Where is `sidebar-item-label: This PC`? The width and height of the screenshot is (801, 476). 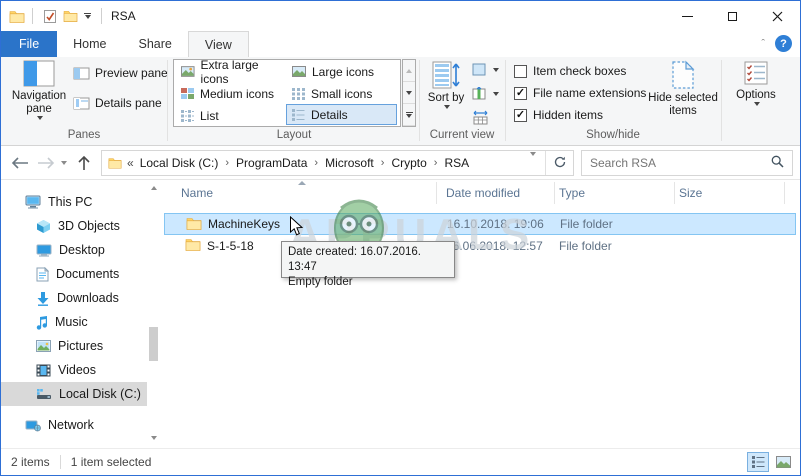 sidebar-item-label: This PC is located at coordinates (70, 202).